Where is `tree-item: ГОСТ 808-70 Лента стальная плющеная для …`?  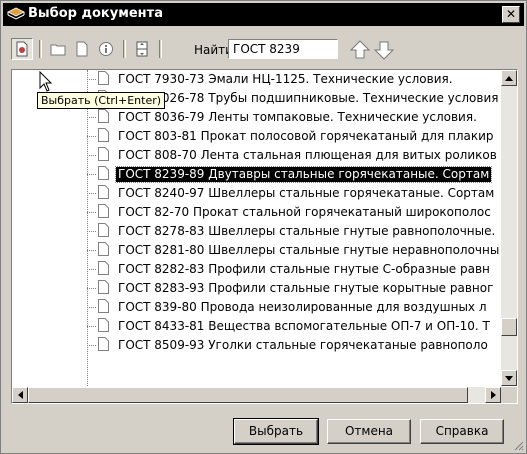
tree-item: ГОСТ 808-70 Лента стальная плющеная для … is located at coordinates (256, 155).